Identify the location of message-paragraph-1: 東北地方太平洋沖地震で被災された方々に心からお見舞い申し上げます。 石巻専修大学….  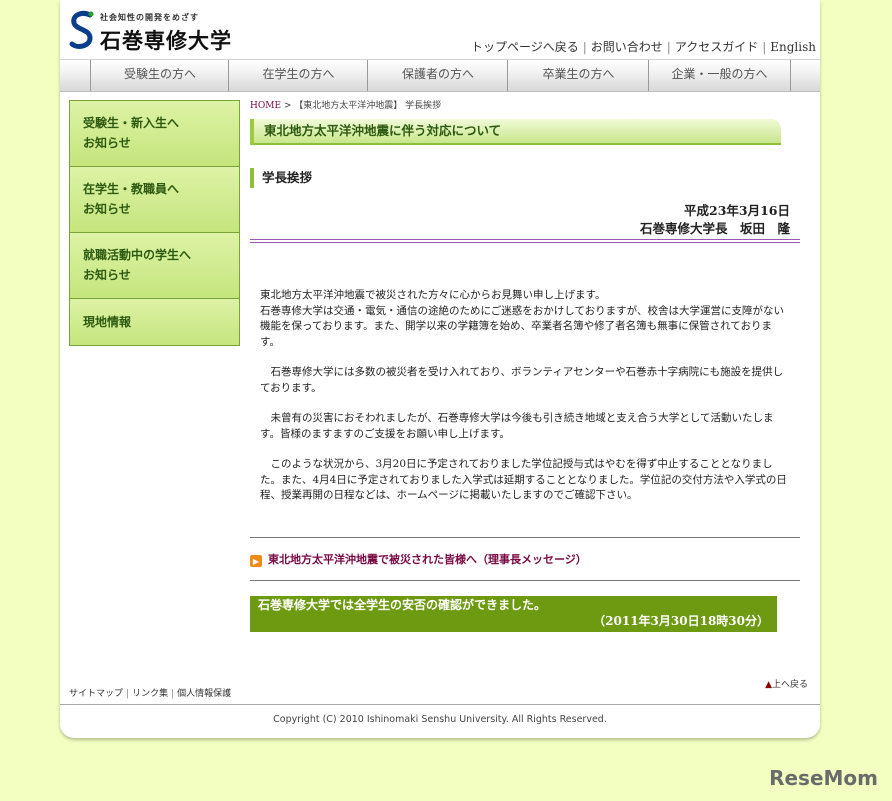
(522, 318).